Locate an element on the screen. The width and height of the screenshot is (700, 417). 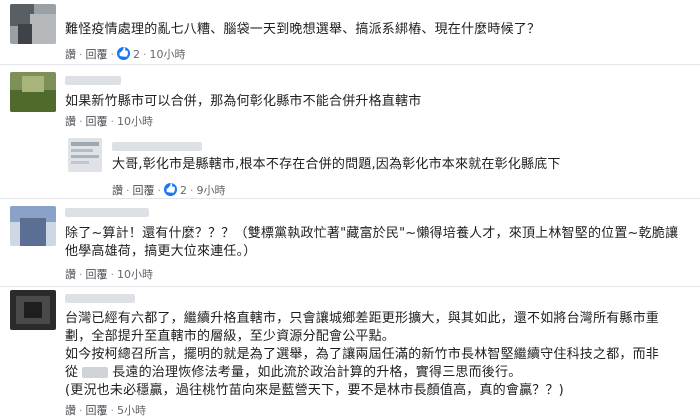
comment-text-line: 劃，全部提升至直轄市的層級，至少資源分配會公平點。 is located at coordinates (230, 336).